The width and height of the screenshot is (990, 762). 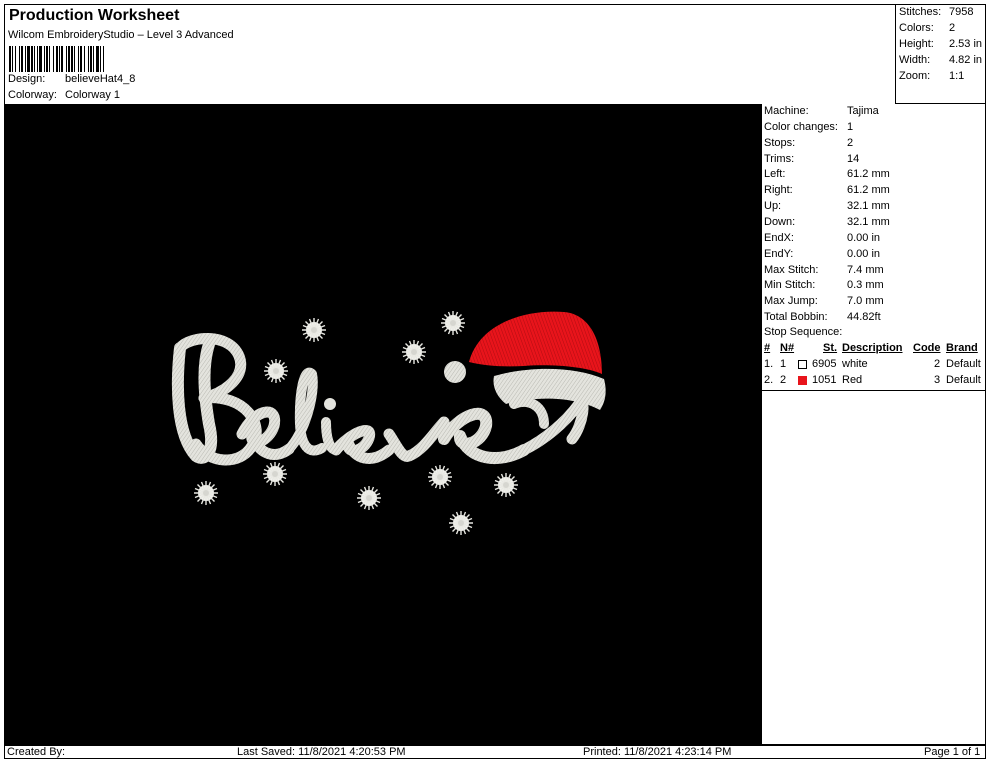 What do you see at coordinates (915, 76) in the screenshot?
I see `stat-label: Zoom:` at bounding box center [915, 76].